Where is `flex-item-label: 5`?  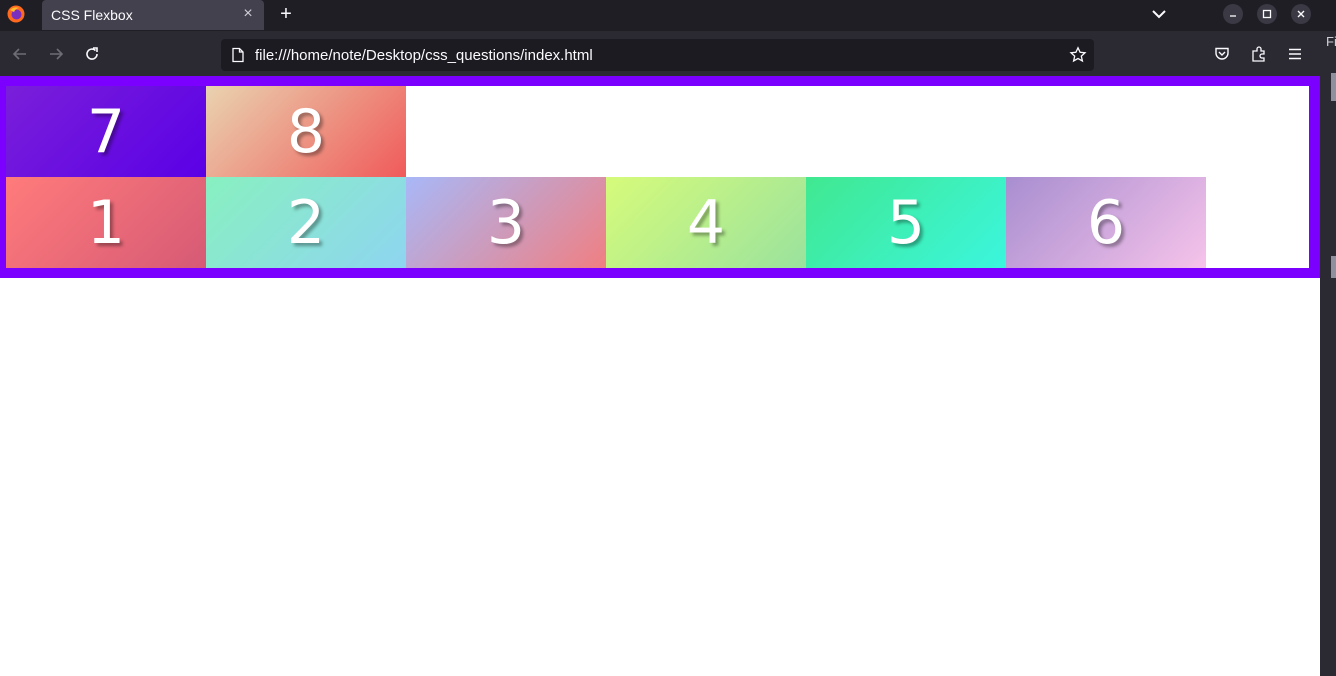
flex-item-label: 5 is located at coordinates (906, 222).